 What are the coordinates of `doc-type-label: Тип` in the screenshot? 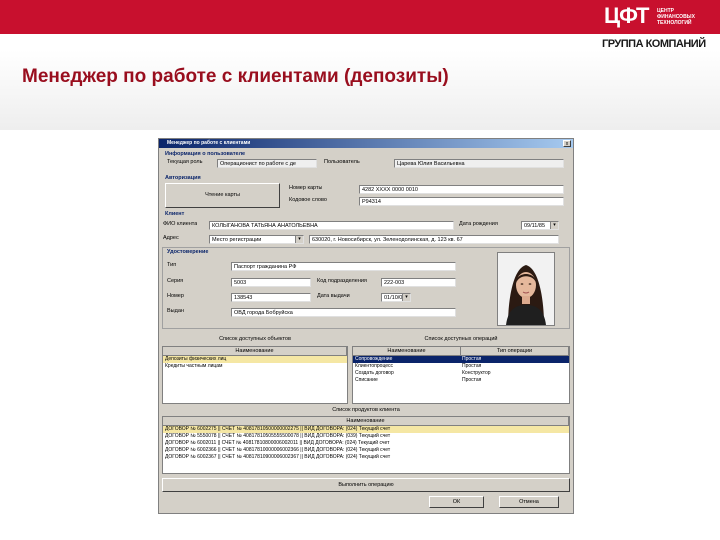 It's located at (172, 265).